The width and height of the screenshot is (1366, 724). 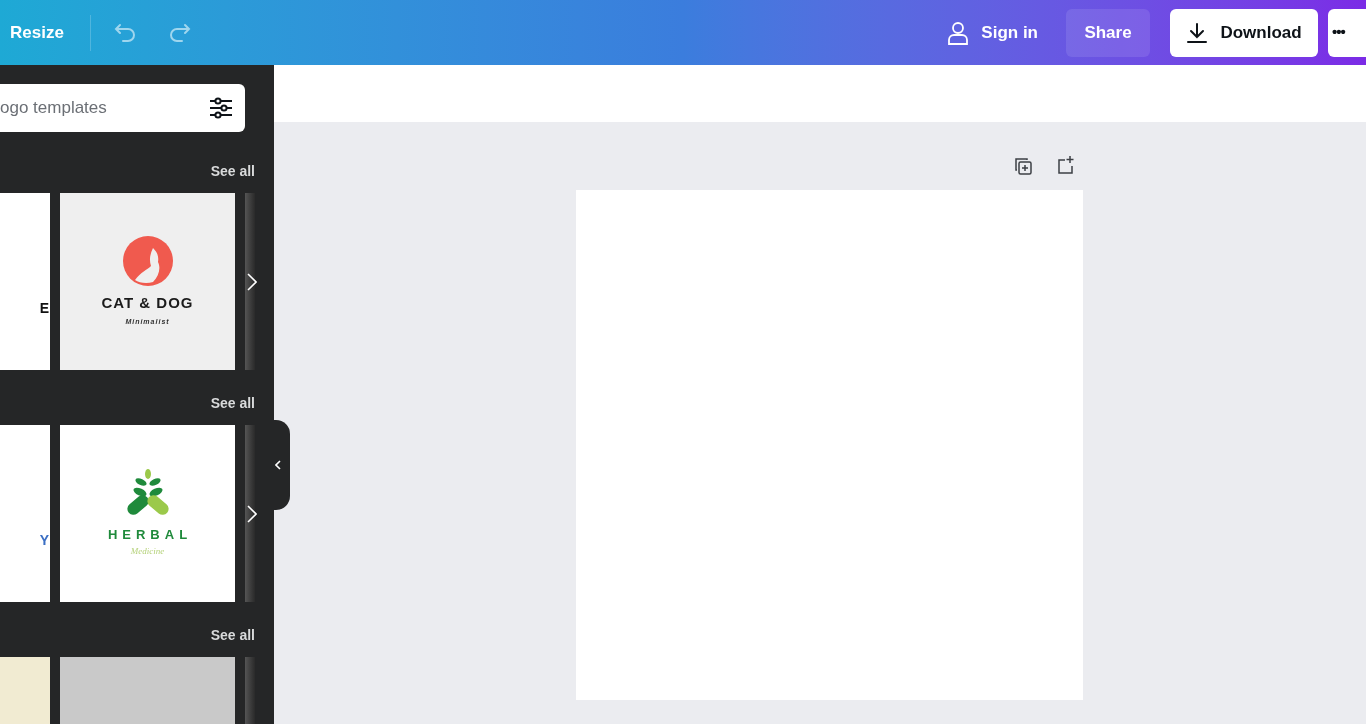 I want to click on add-page-icon, so click(x=1066, y=165).